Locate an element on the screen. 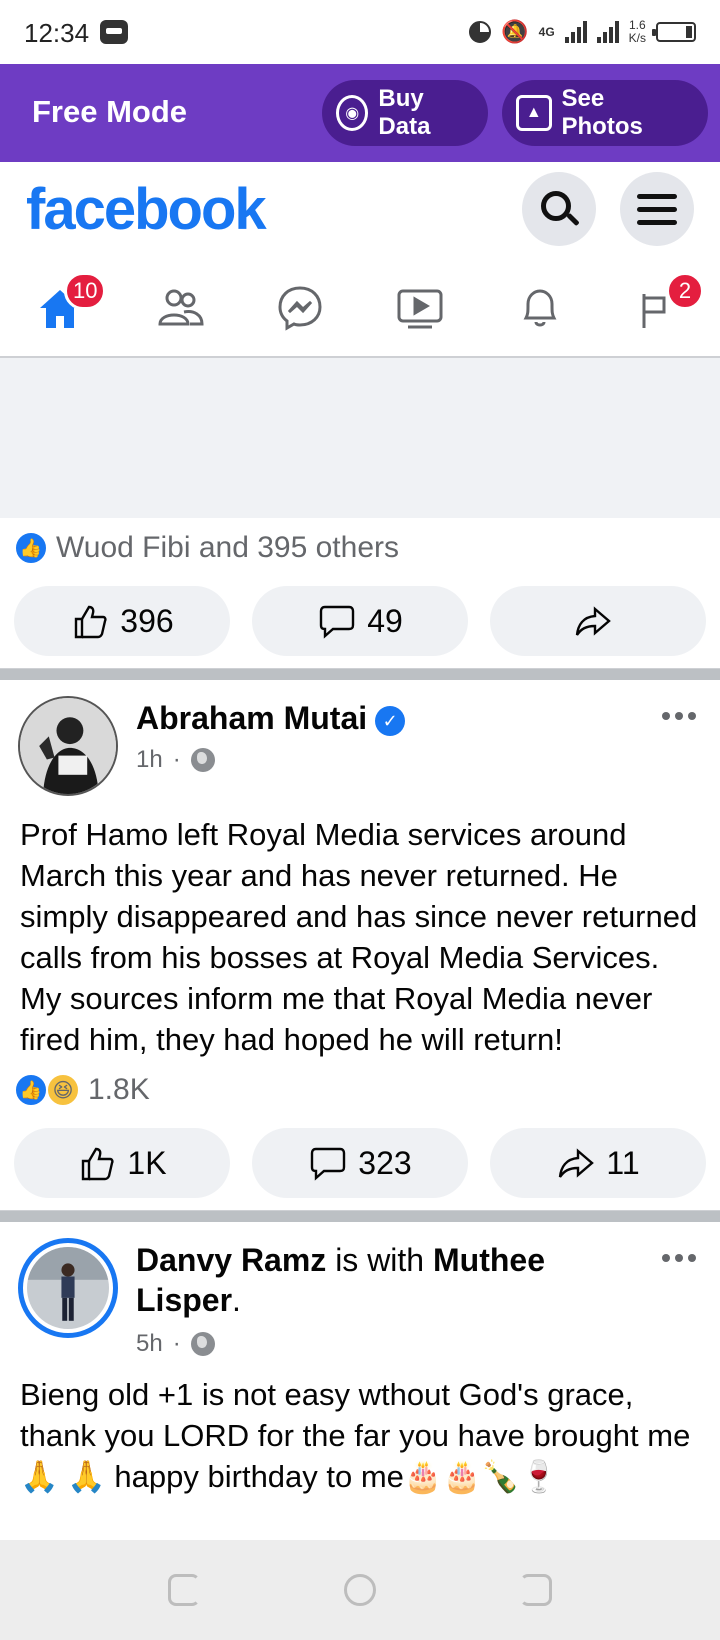 This screenshot has height=1640, width=720. game-controller-icon is located at coordinates (114, 32).